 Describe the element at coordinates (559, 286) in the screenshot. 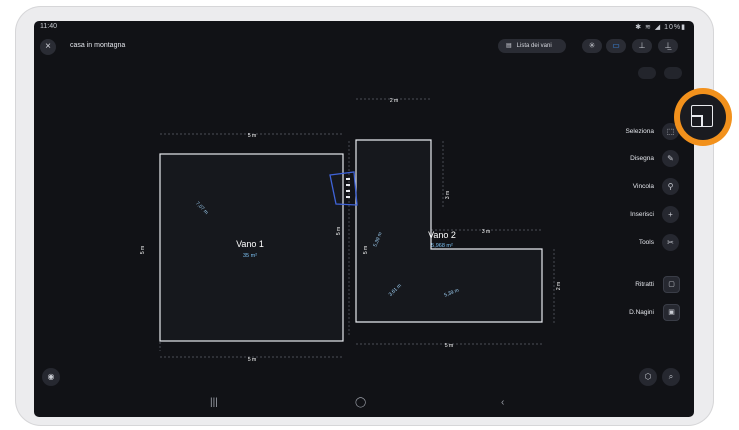

I see `dim-room2-right: 2 m` at that location.